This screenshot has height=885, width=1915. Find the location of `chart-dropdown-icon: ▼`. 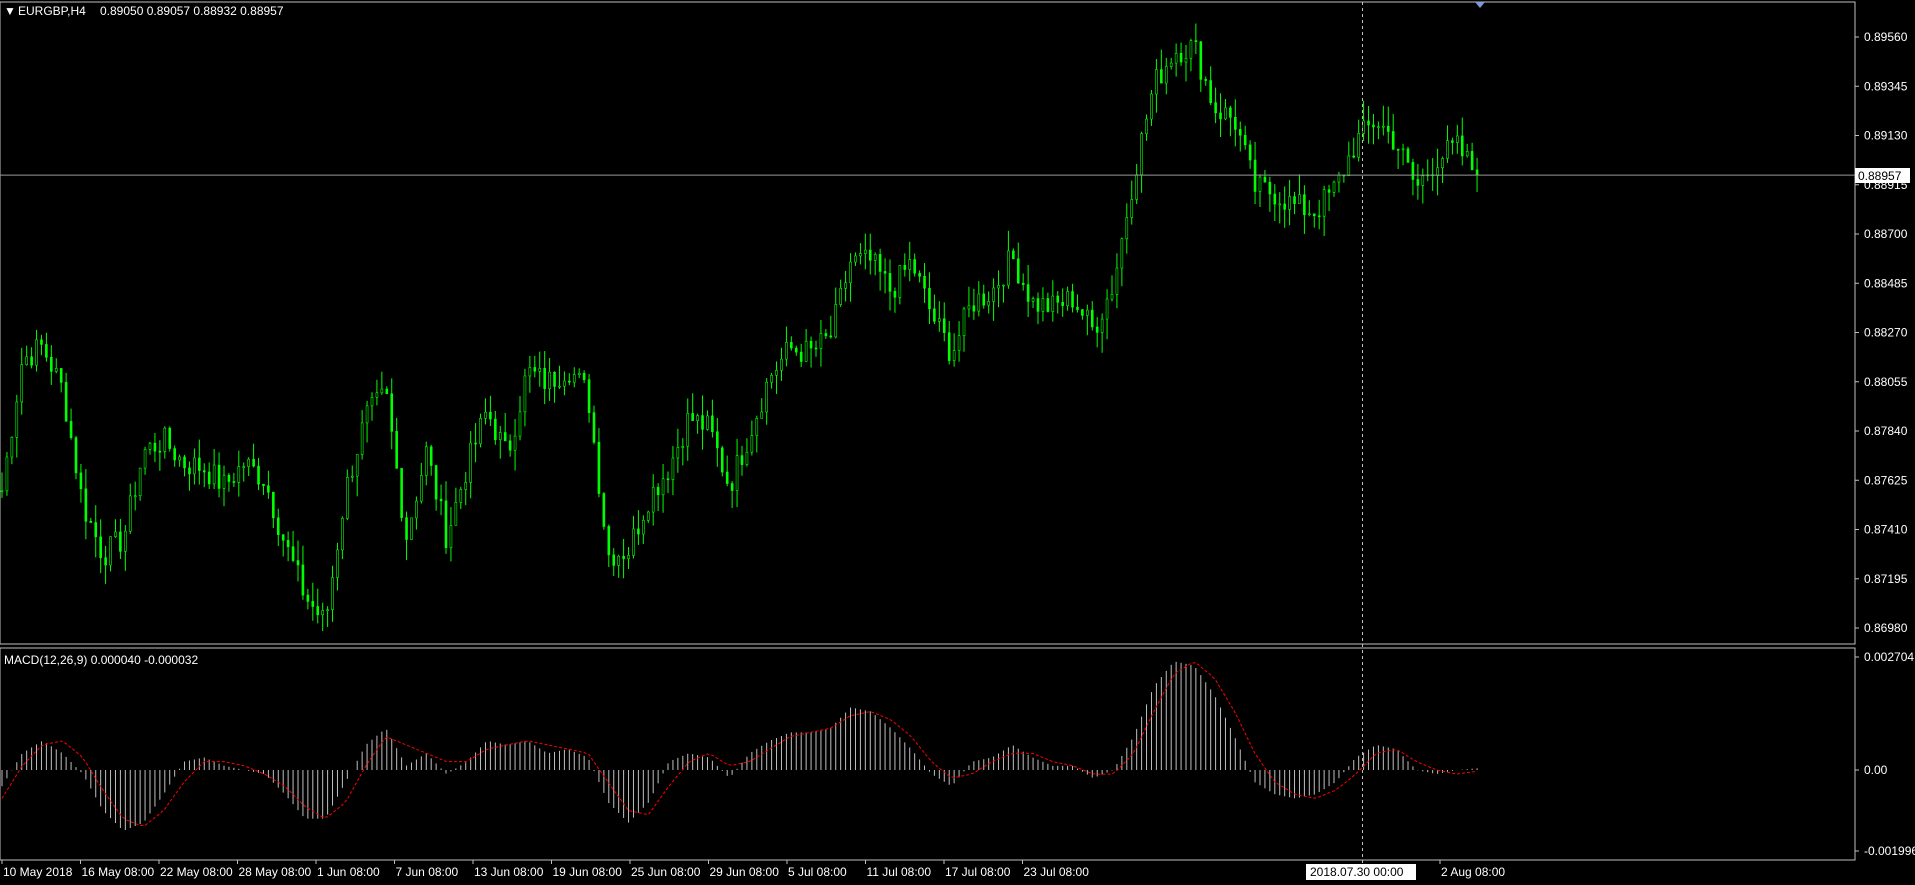

chart-dropdown-icon: ▼ is located at coordinates (10, 11).